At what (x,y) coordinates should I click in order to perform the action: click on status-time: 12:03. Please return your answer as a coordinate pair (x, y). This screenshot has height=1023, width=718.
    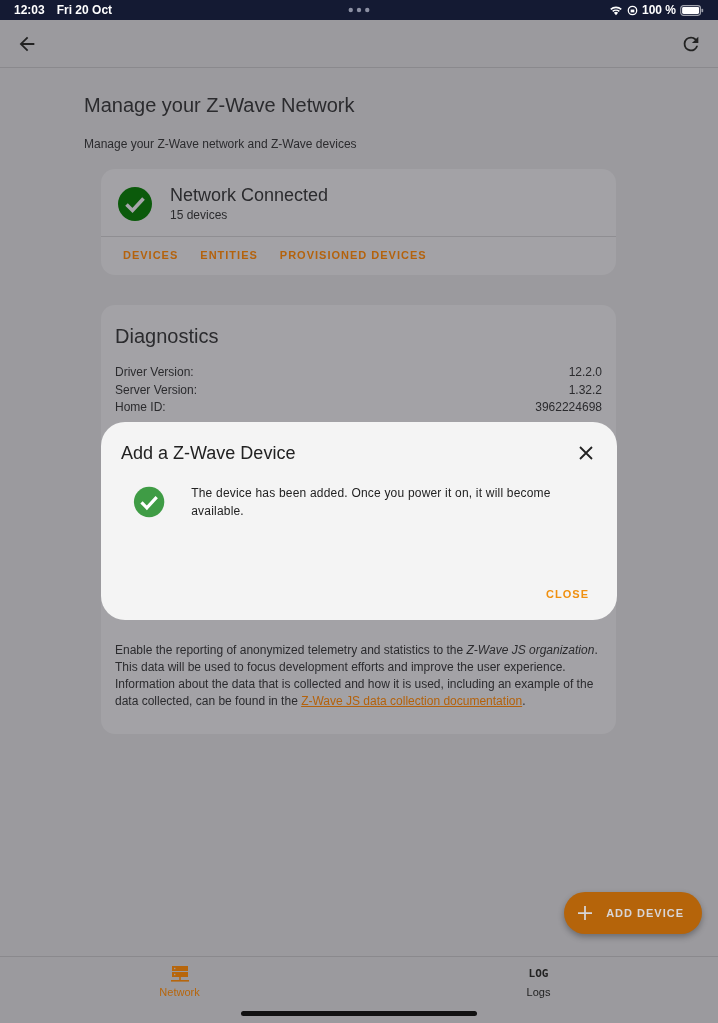
    Looking at the image, I should click on (29, 10).